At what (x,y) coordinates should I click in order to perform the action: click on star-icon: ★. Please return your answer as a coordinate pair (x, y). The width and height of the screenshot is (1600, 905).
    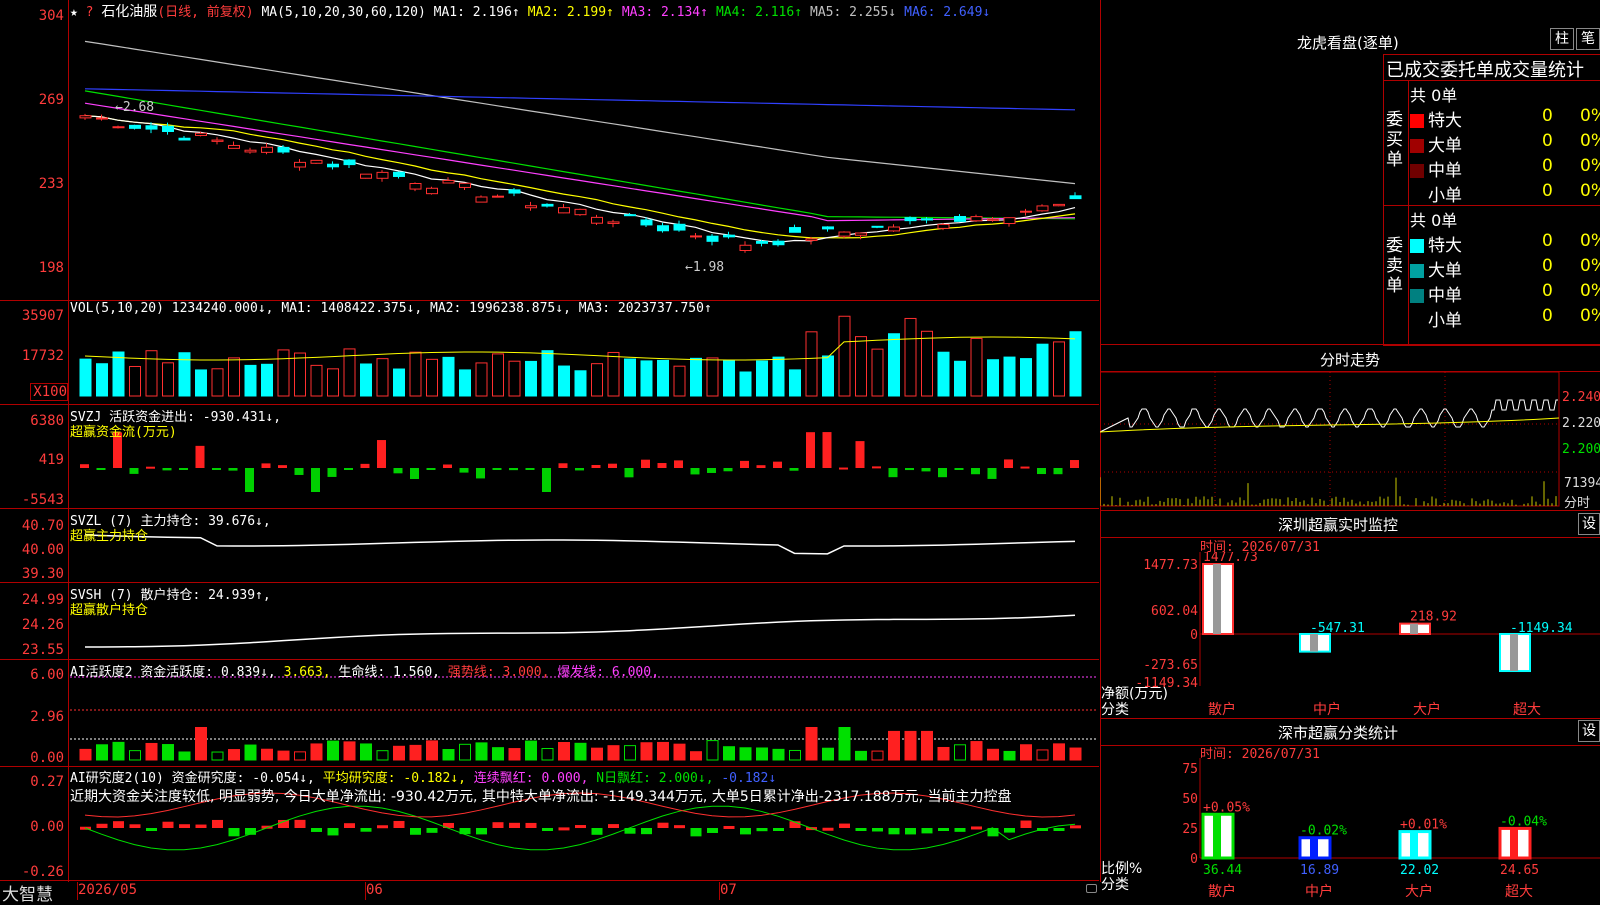
    Looking at the image, I should click on (74, 12).